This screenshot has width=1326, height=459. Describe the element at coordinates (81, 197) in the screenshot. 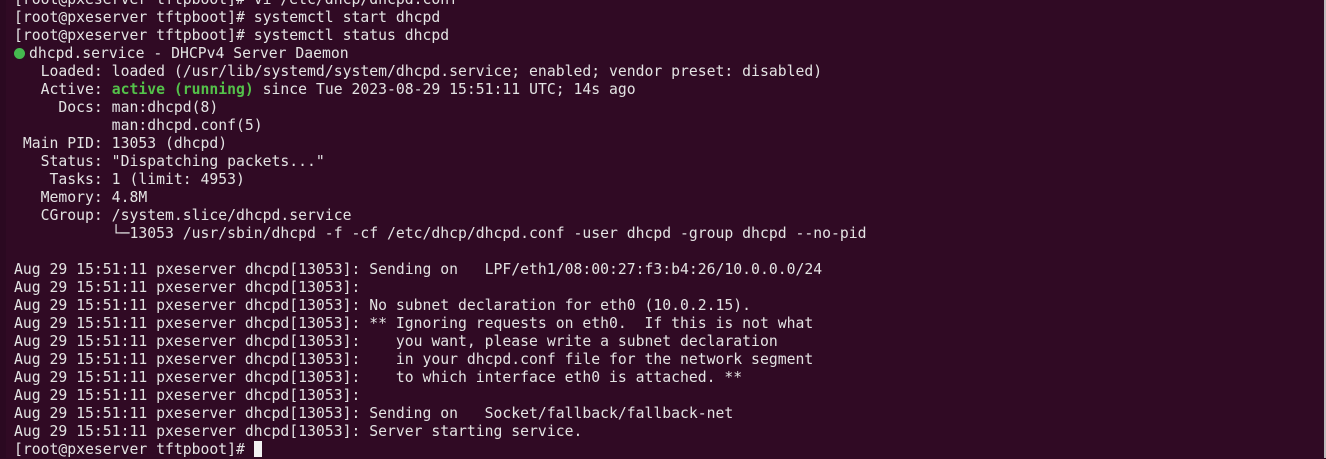

I see `memory-line: Memory: 4.8M` at that location.